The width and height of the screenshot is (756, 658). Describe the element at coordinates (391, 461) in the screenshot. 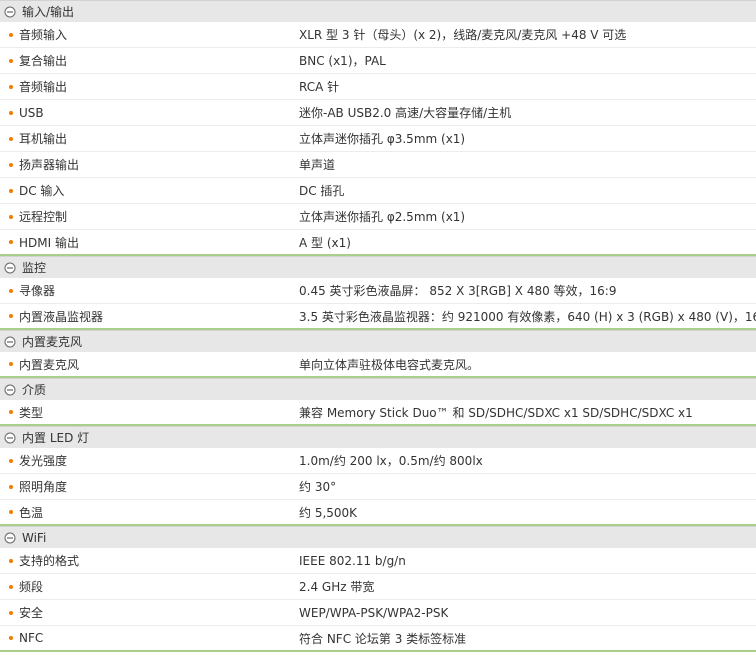

I see `spec-value: 1.0m/约 200 lx，0.5m/约 800lx` at that location.